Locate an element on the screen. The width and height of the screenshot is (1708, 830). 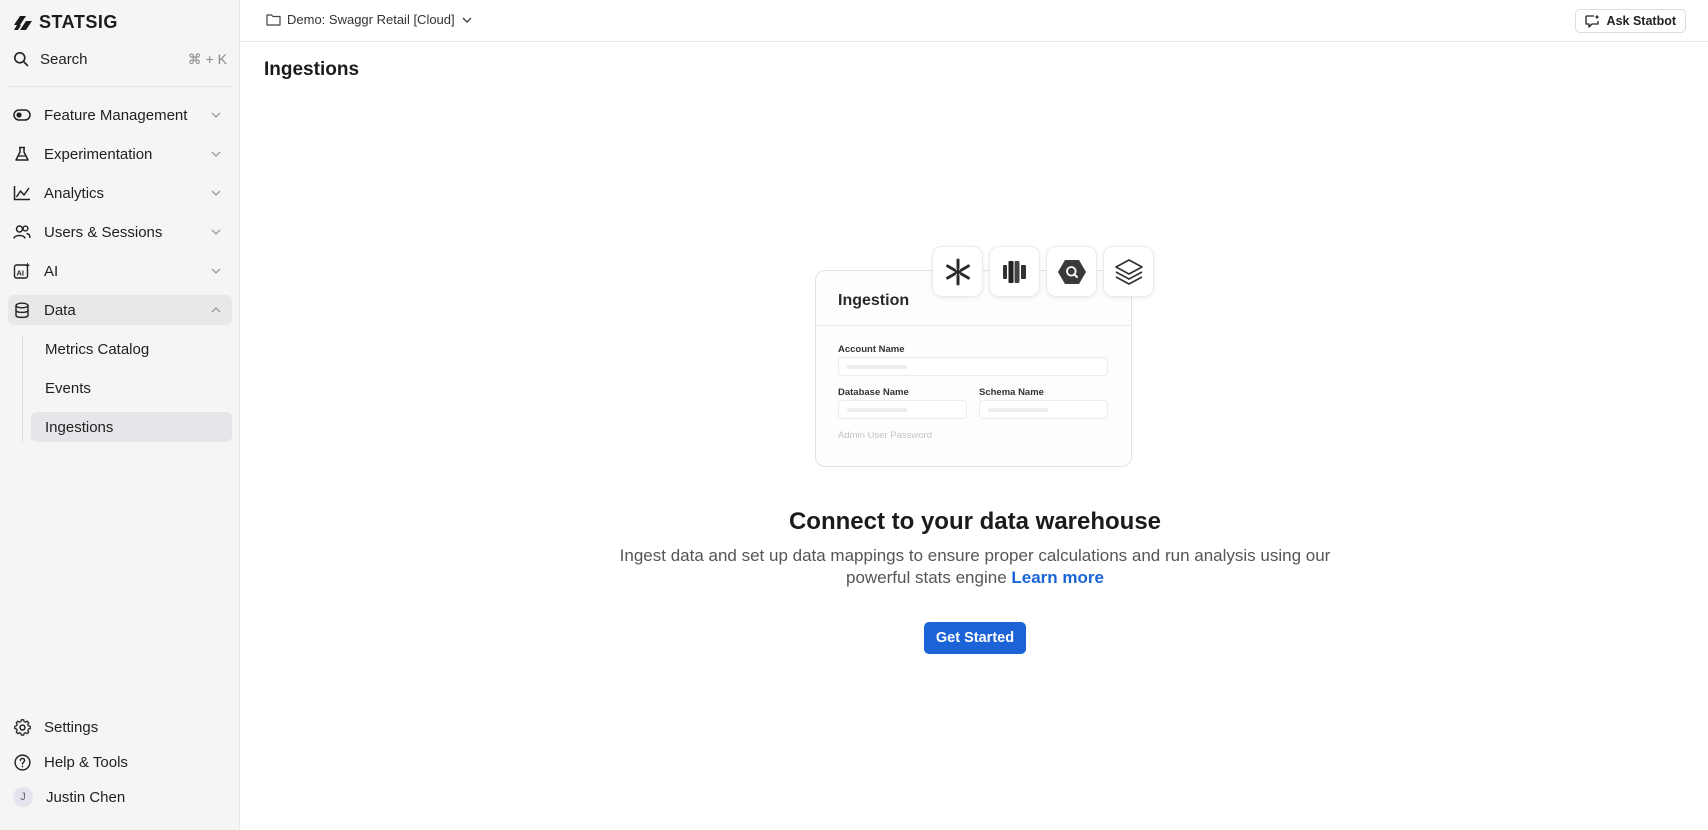
ask-statbot-button: Ask Statbot is located at coordinates (1630, 21).